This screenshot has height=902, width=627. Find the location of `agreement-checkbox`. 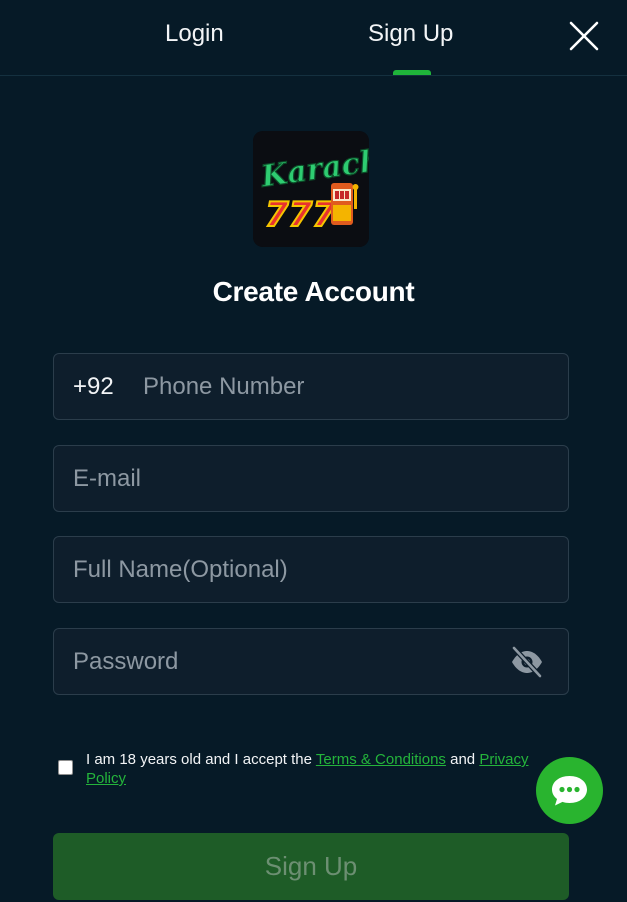

agreement-checkbox is located at coordinates (65, 767).